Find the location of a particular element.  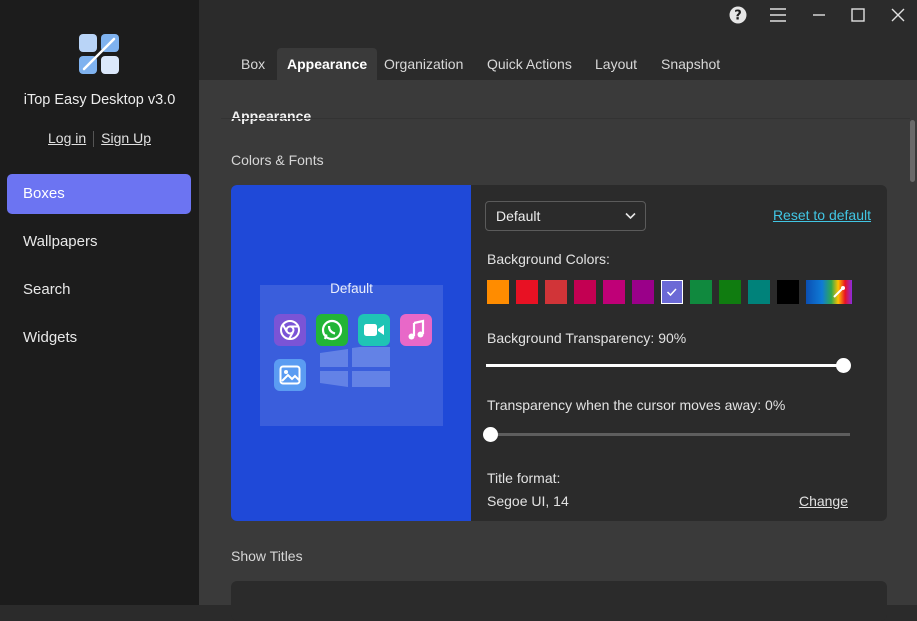

signup-link: Sign Up is located at coordinates (126, 138).